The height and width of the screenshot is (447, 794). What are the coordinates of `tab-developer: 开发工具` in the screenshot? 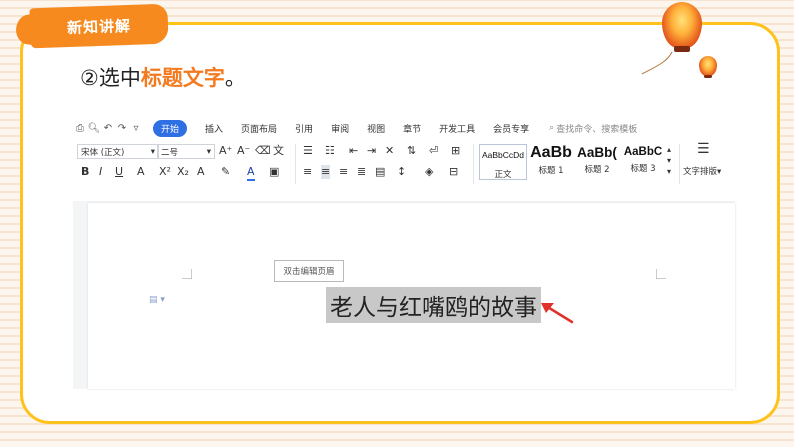 It's located at (457, 128).